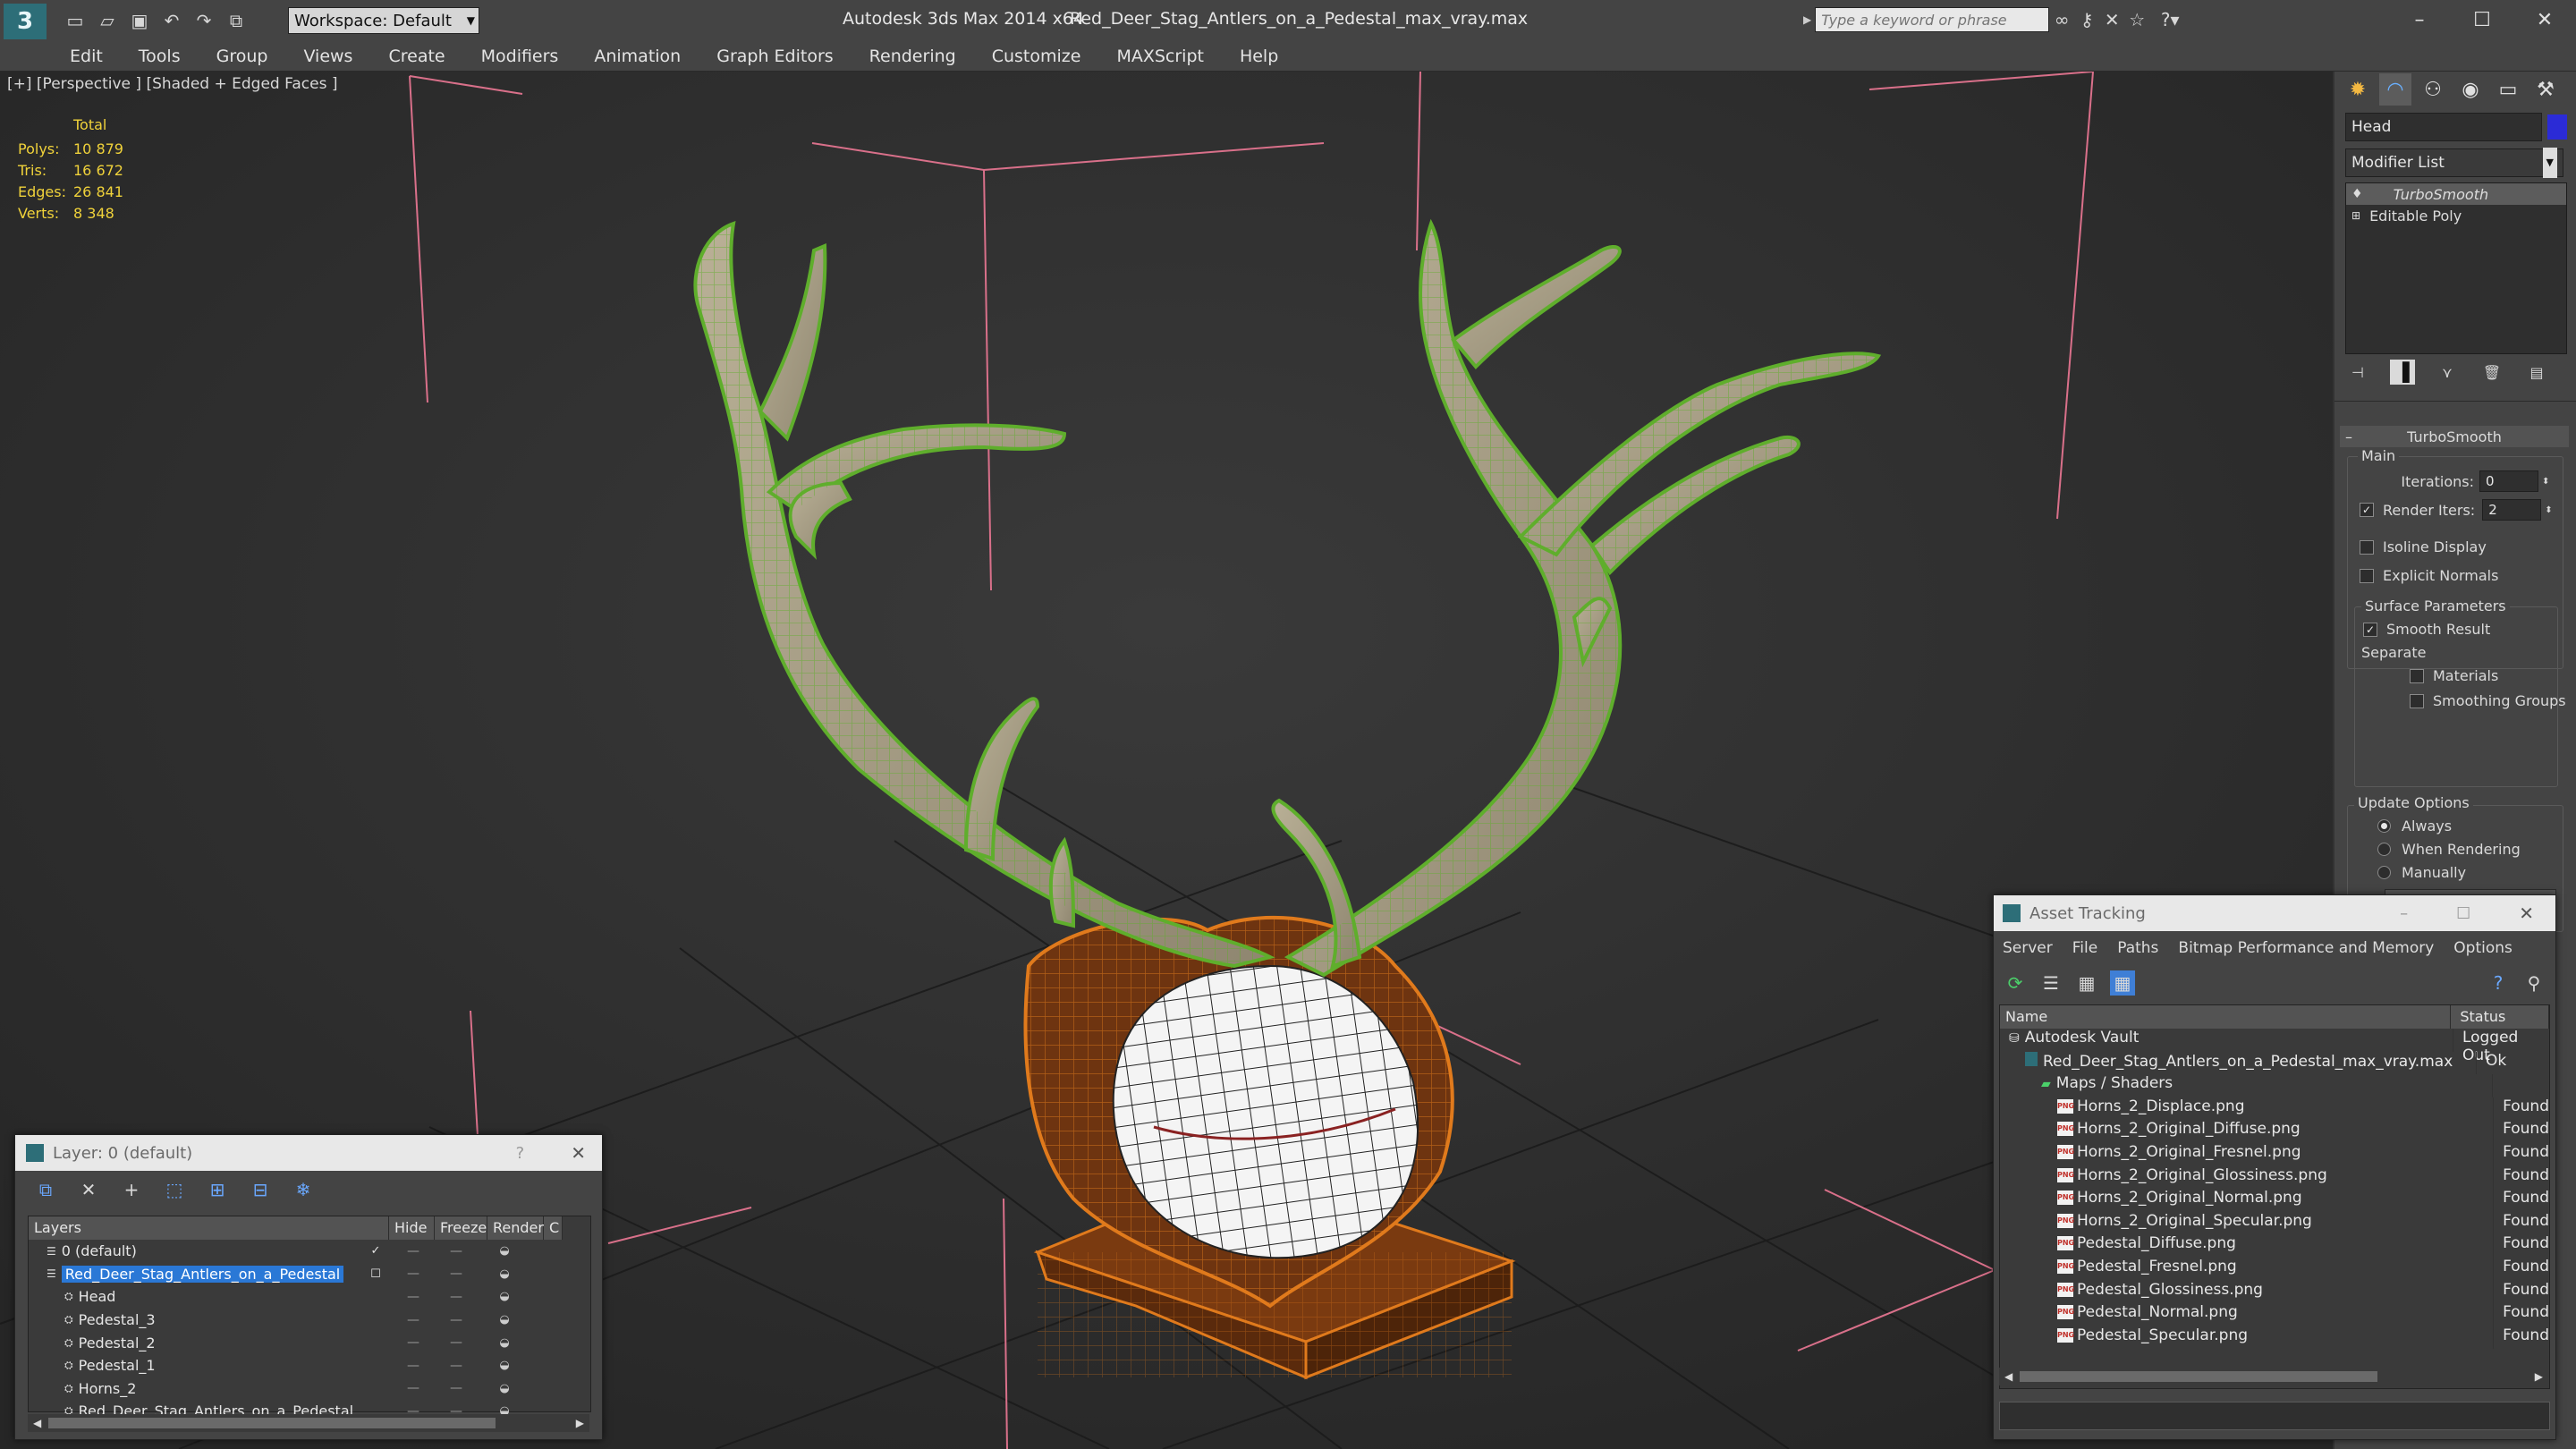 The height and width of the screenshot is (1449, 2576). I want to click on asset-row: PNG Pedestal_Specular.png Found, so click(2274, 1338).